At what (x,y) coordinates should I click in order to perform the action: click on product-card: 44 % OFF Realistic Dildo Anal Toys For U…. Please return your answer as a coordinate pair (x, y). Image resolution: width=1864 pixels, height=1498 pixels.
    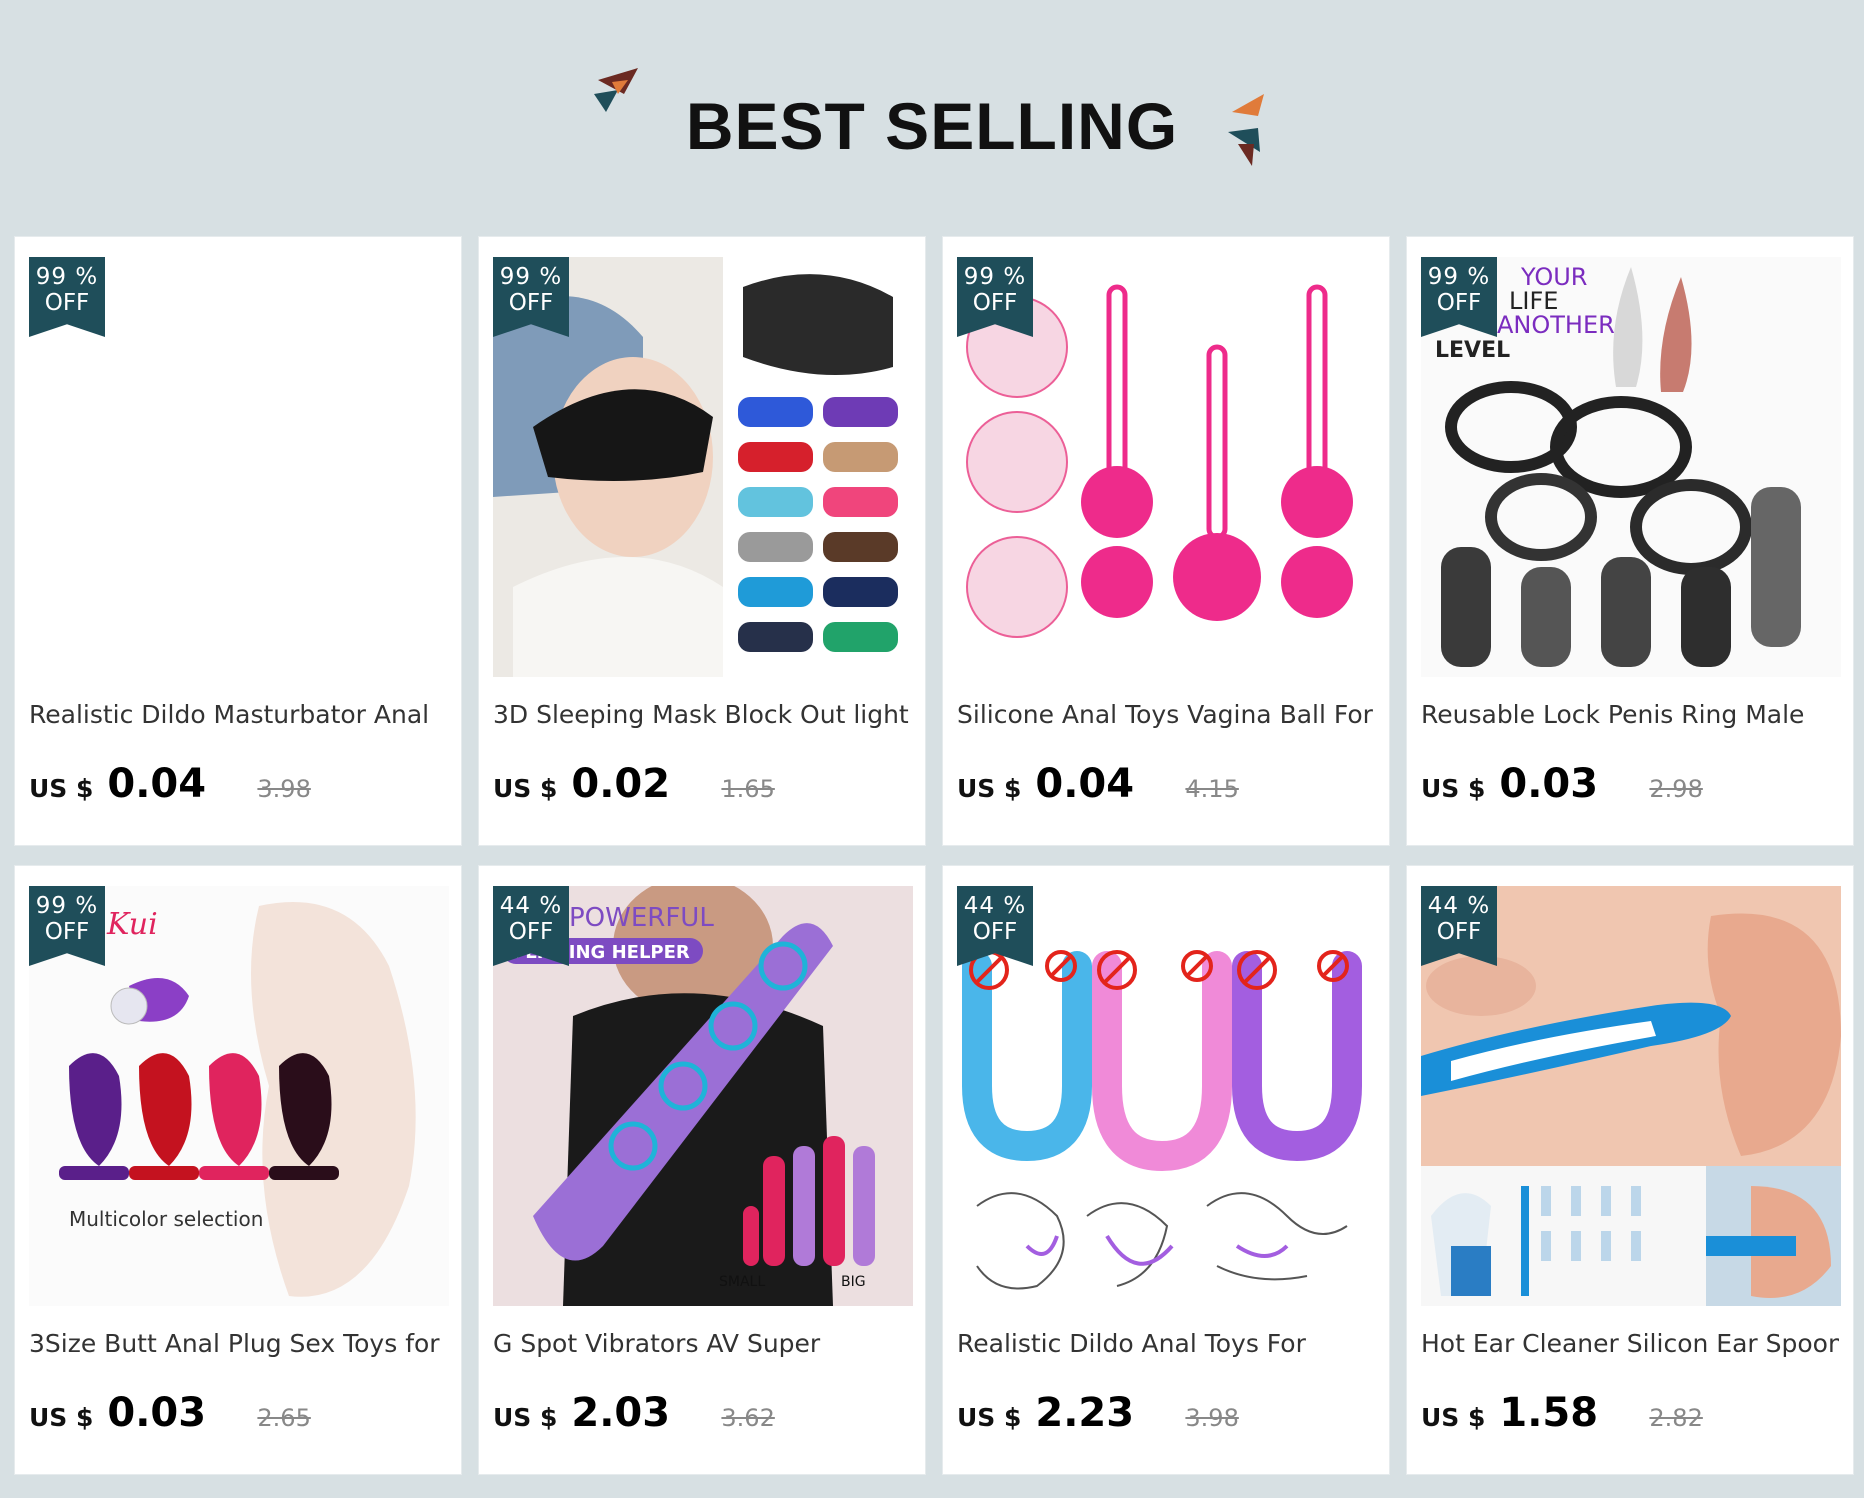
    Looking at the image, I should click on (1166, 1170).